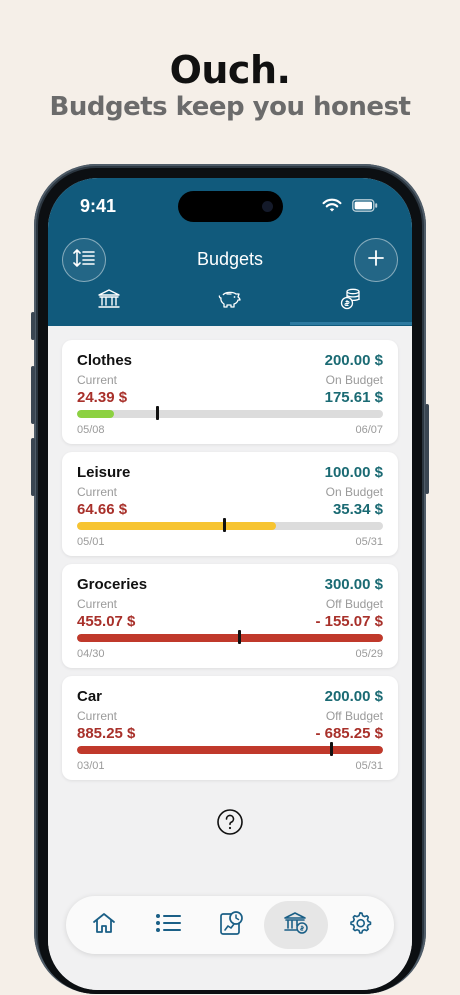 This screenshot has width=460, height=995. I want to click on home-icon, so click(104, 925).